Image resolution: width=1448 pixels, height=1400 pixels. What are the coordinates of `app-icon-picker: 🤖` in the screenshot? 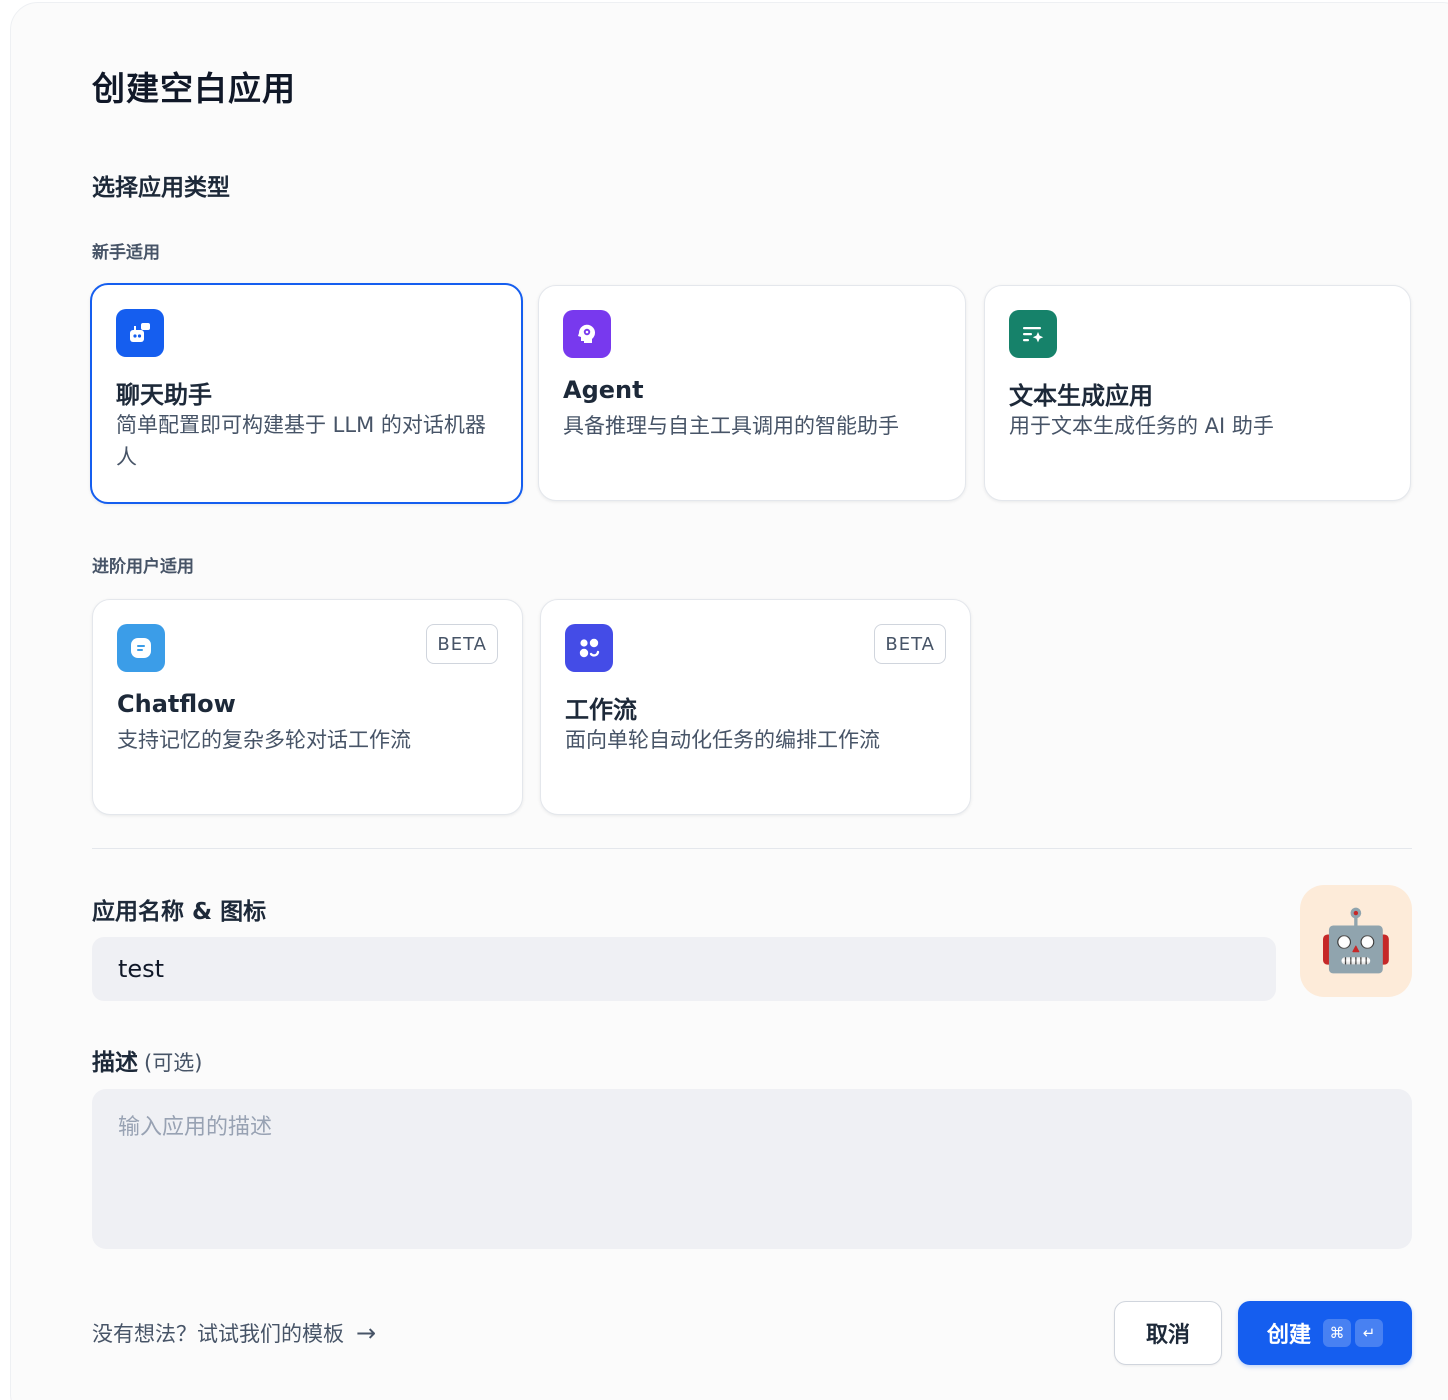 It's located at (1356, 941).